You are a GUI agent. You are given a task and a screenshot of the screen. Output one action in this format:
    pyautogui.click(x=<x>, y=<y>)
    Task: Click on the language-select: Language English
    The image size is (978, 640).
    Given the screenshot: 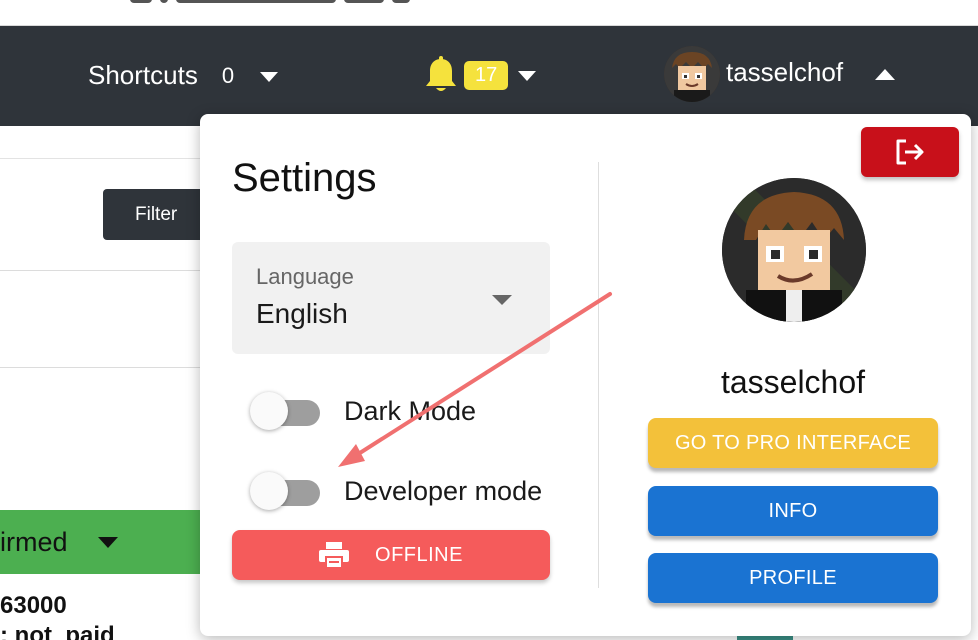 What is the action you would take?
    pyautogui.click(x=391, y=298)
    